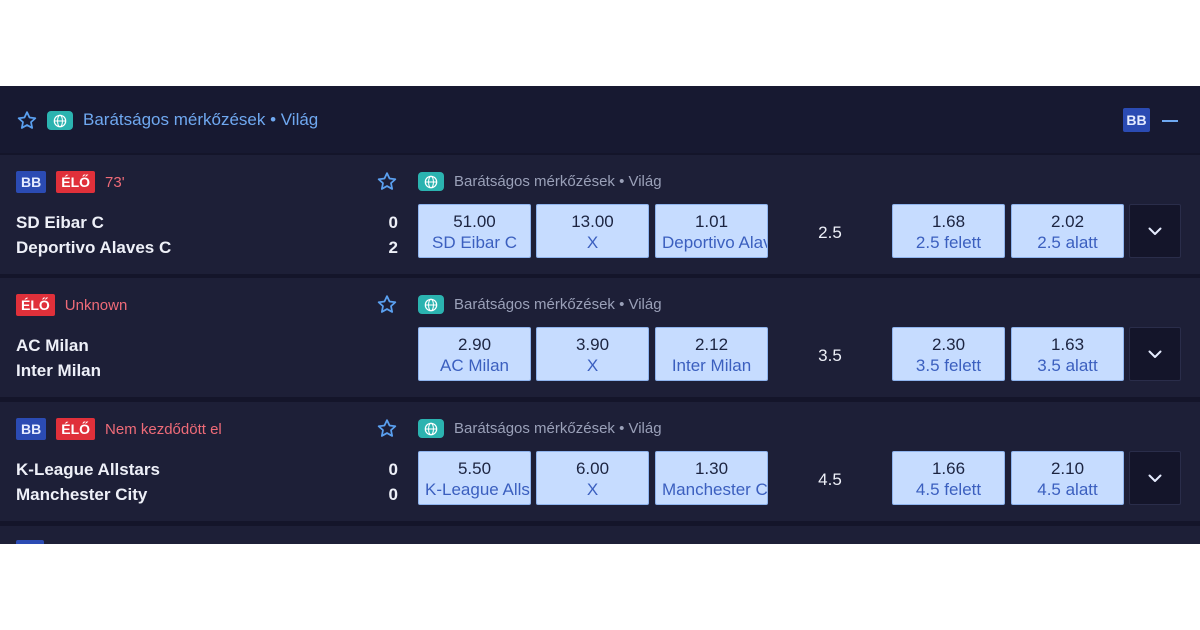 This screenshot has height=630, width=1200. I want to click on odd-under-button: 1.63 3.5 alatt, so click(1067, 354).